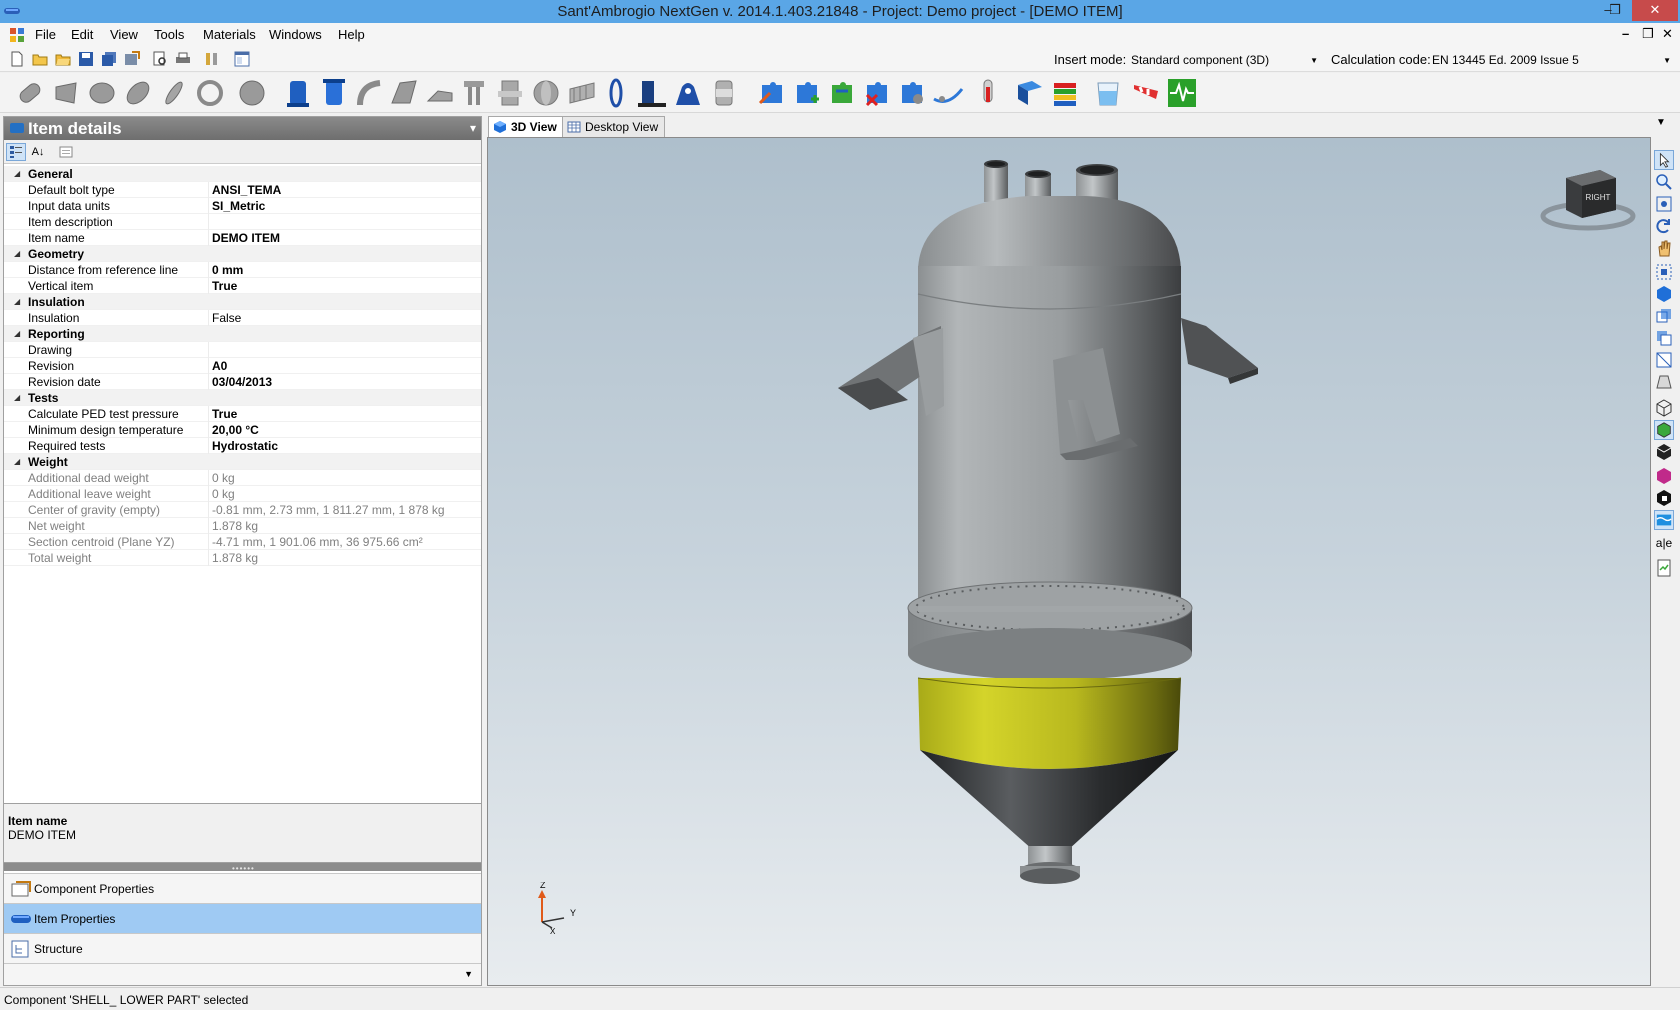 This screenshot has width=1680, height=1010. What do you see at coordinates (1664, 248) in the screenshot?
I see `pan-hand-icon` at bounding box center [1664, 248].